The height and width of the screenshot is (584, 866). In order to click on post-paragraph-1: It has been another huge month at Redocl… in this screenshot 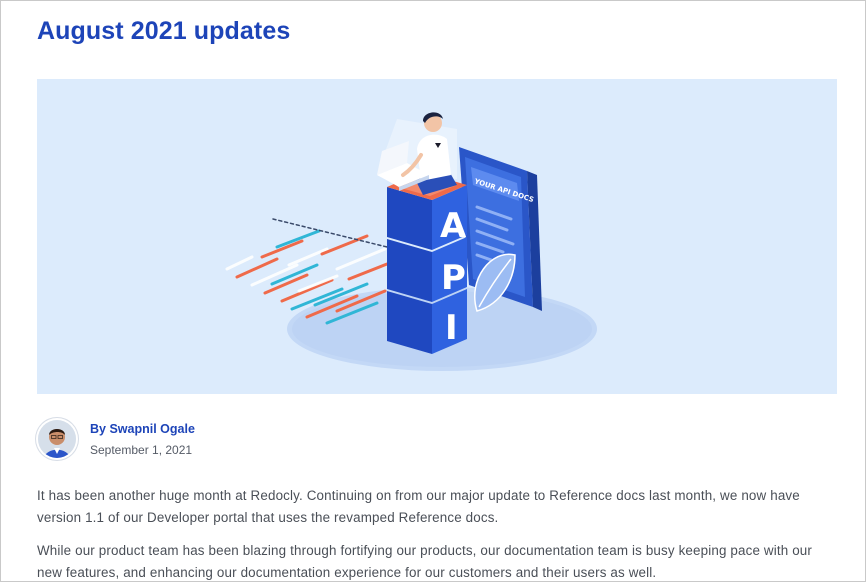, I will do `click(418, 506)`.